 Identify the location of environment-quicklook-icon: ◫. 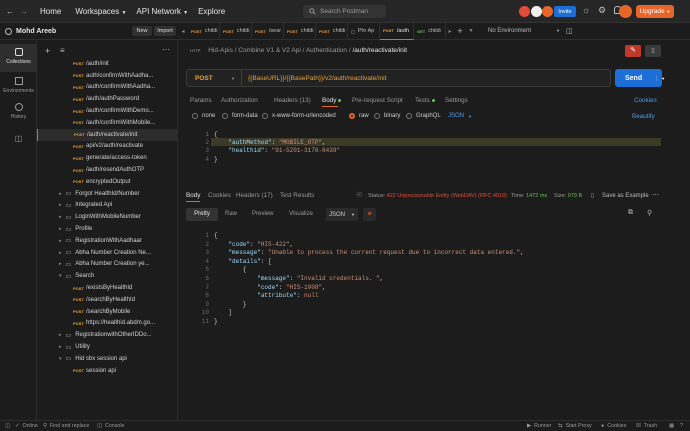
(569, 31).